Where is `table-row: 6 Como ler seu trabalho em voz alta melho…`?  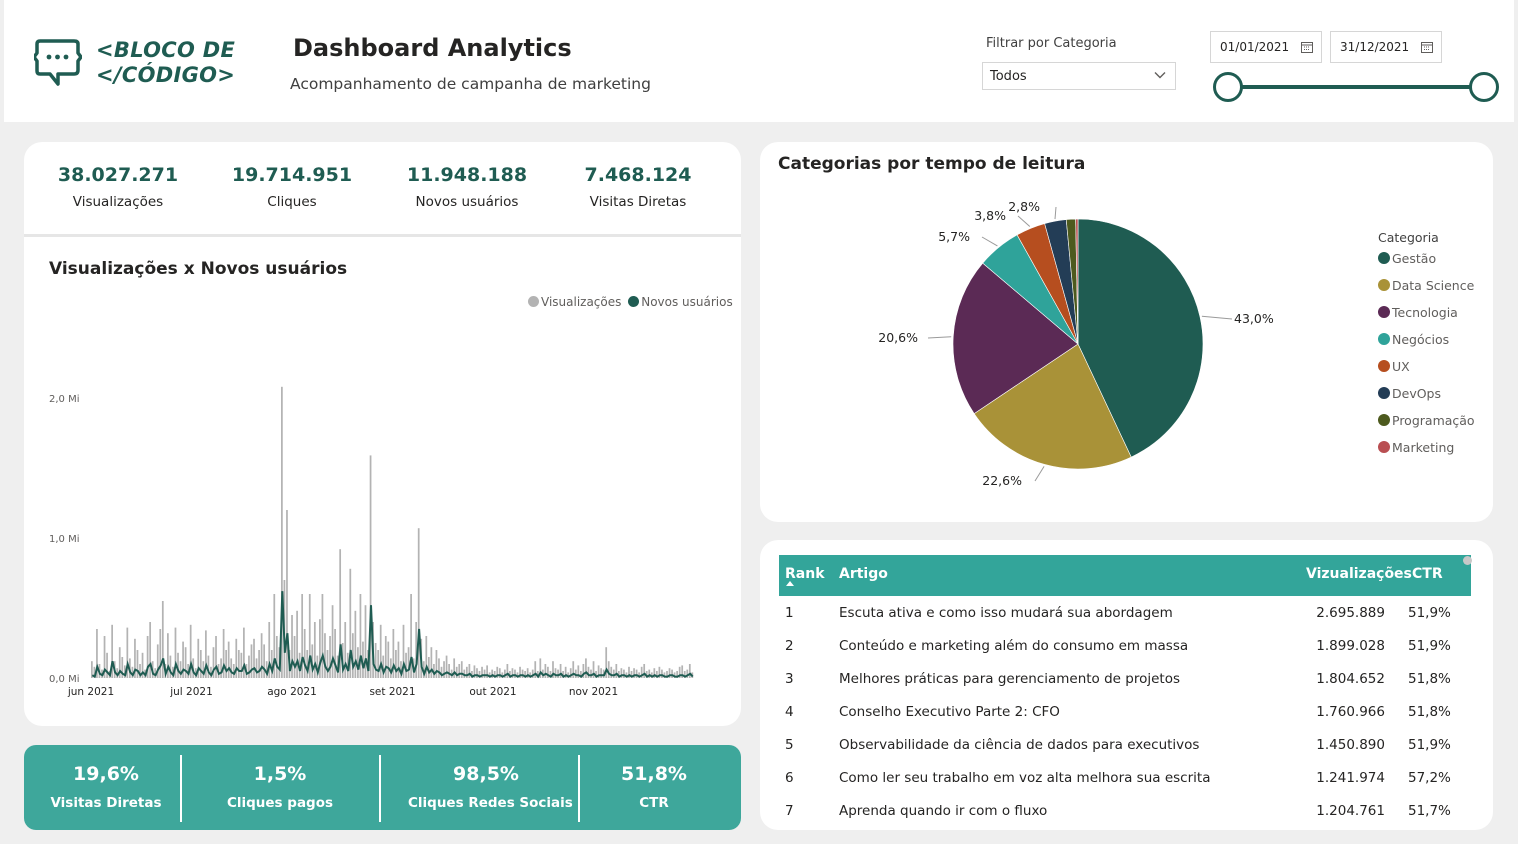 table-row: 6 Como ler seu trabalho em voz alta melho… is located at coordinates (1125, 778).